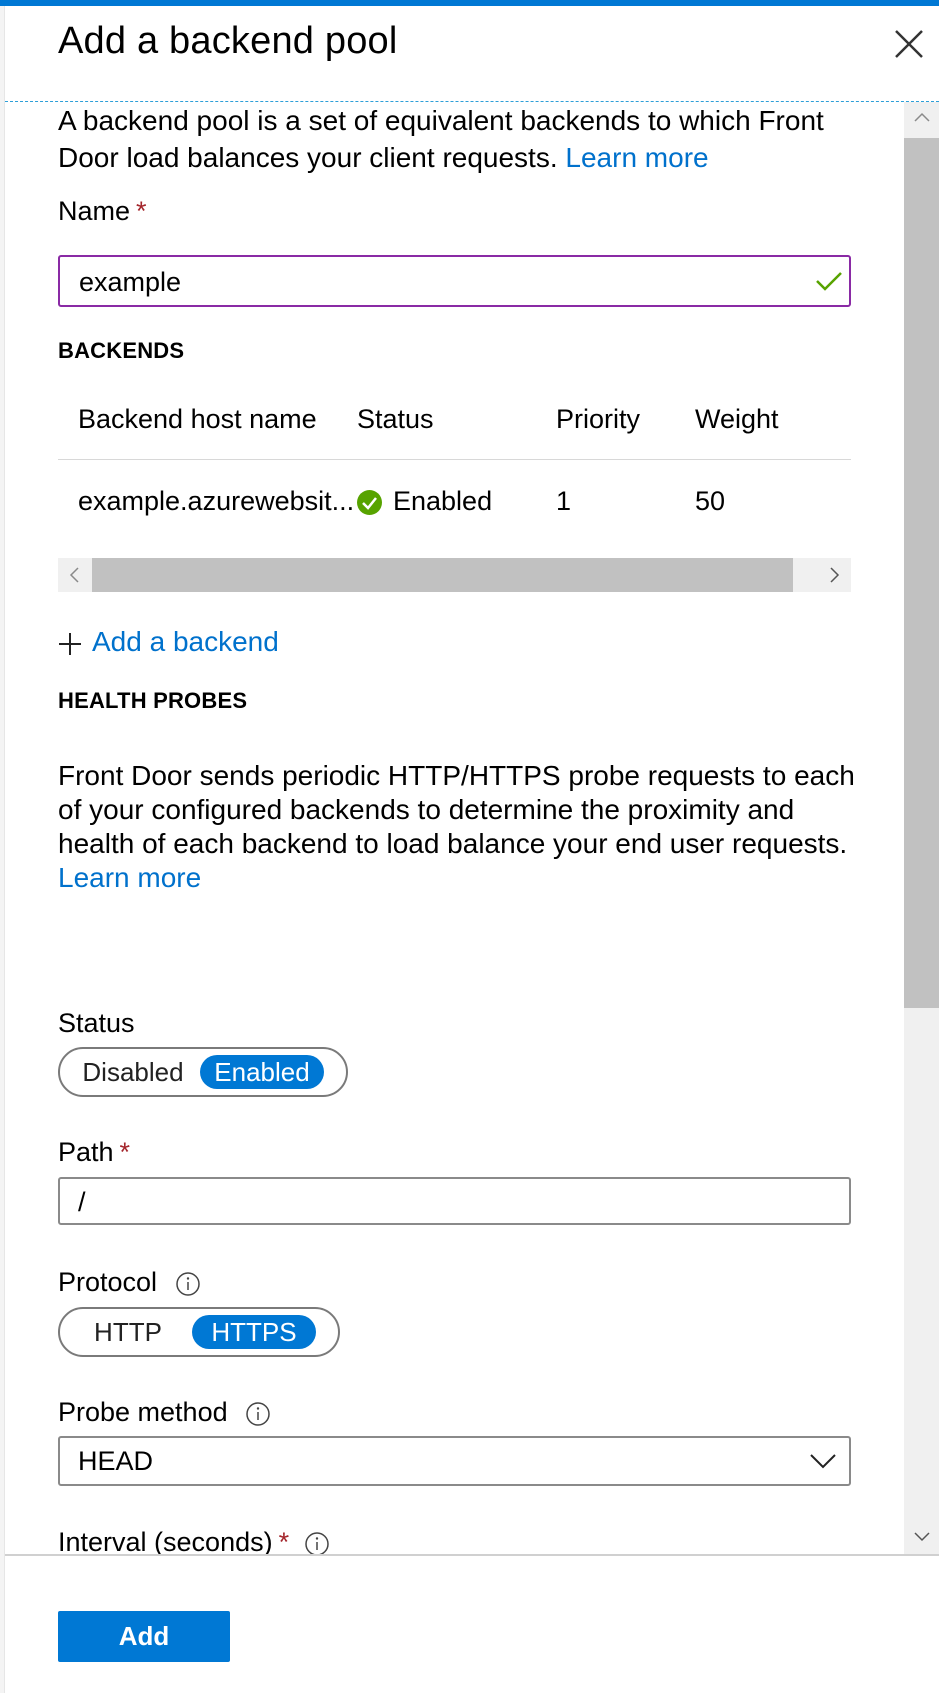  I want to click on blade-vertical-scrollbar, so click(921, 828).